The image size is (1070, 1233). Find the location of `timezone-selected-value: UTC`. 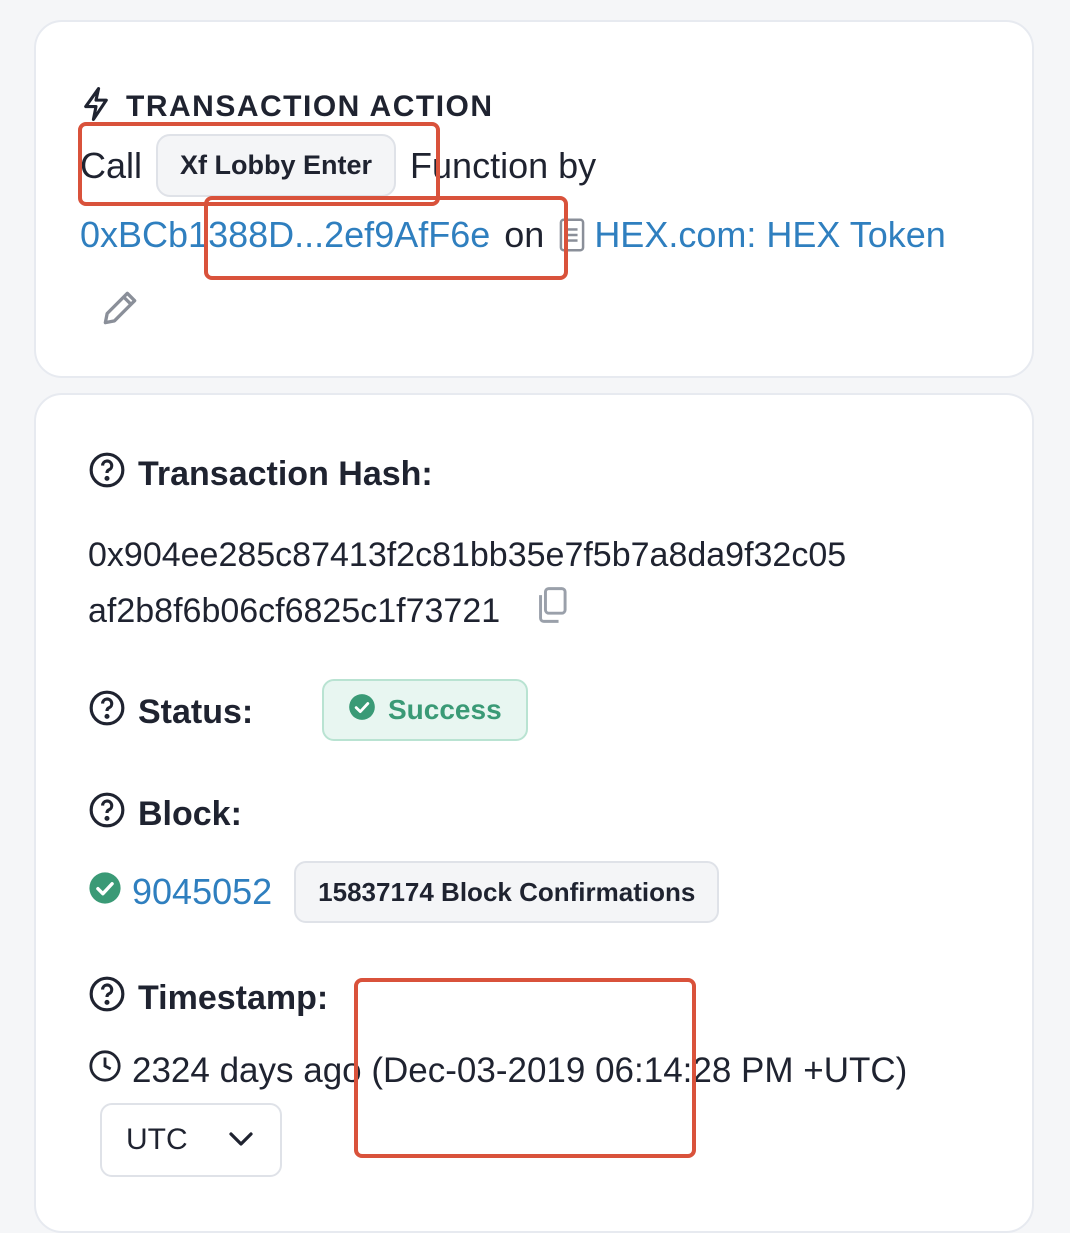

timezone-selected-value: UTC is located at coordinates (157, 1139).